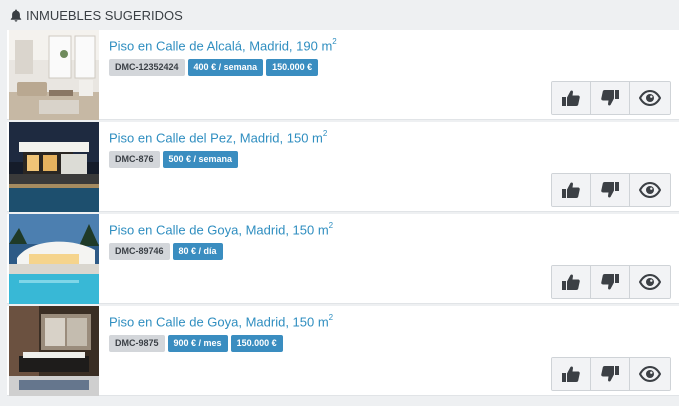 The height and width of the screenshot is (406, 679). I want to click on price-badge: 500 € / semana, so click(200, 159).